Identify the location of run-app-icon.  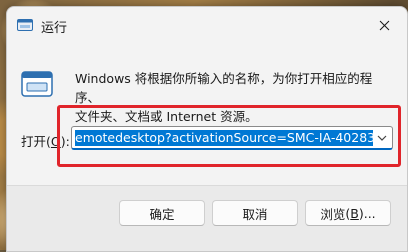
(25, 25).